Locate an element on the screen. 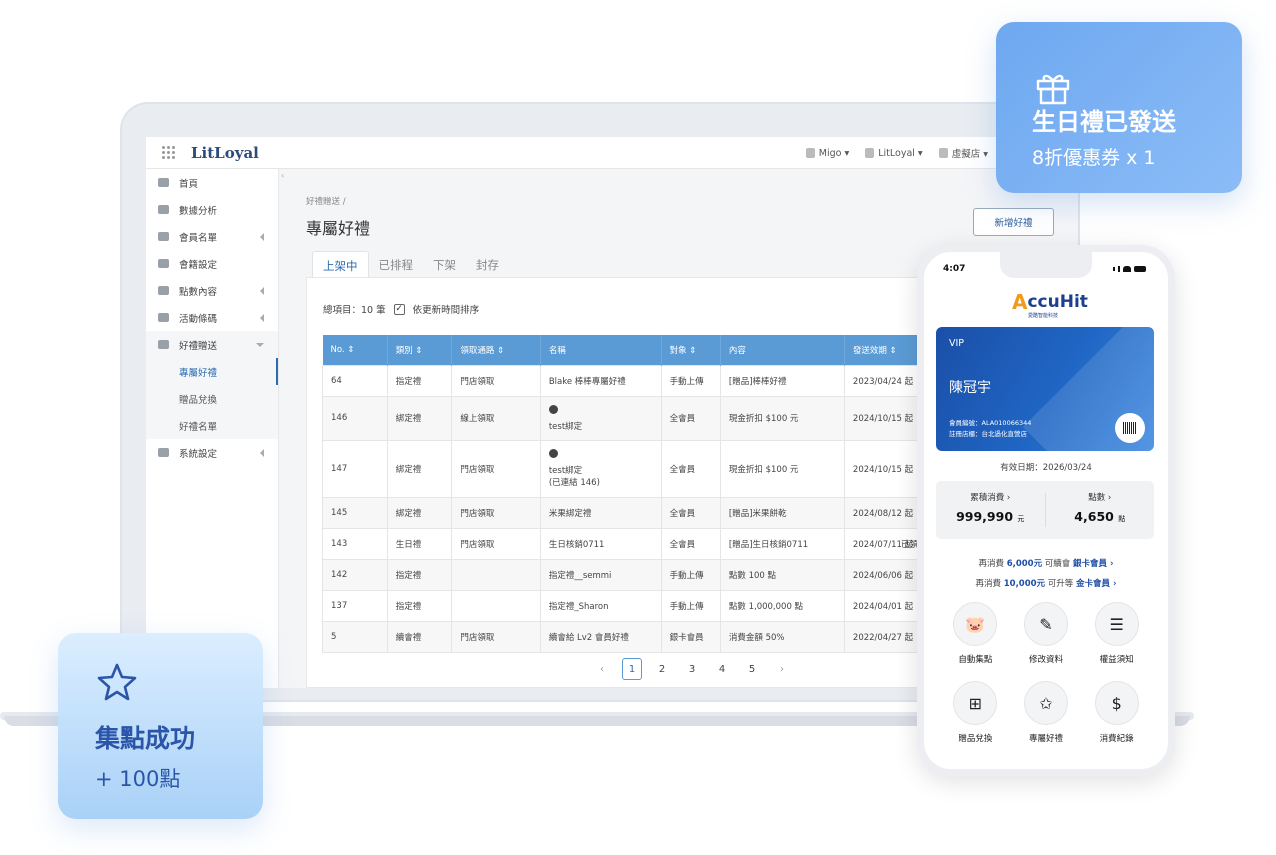 The width and height of the screenshot is (1276, 855). status-time: 4:07 is located at coordinates (954, 269).